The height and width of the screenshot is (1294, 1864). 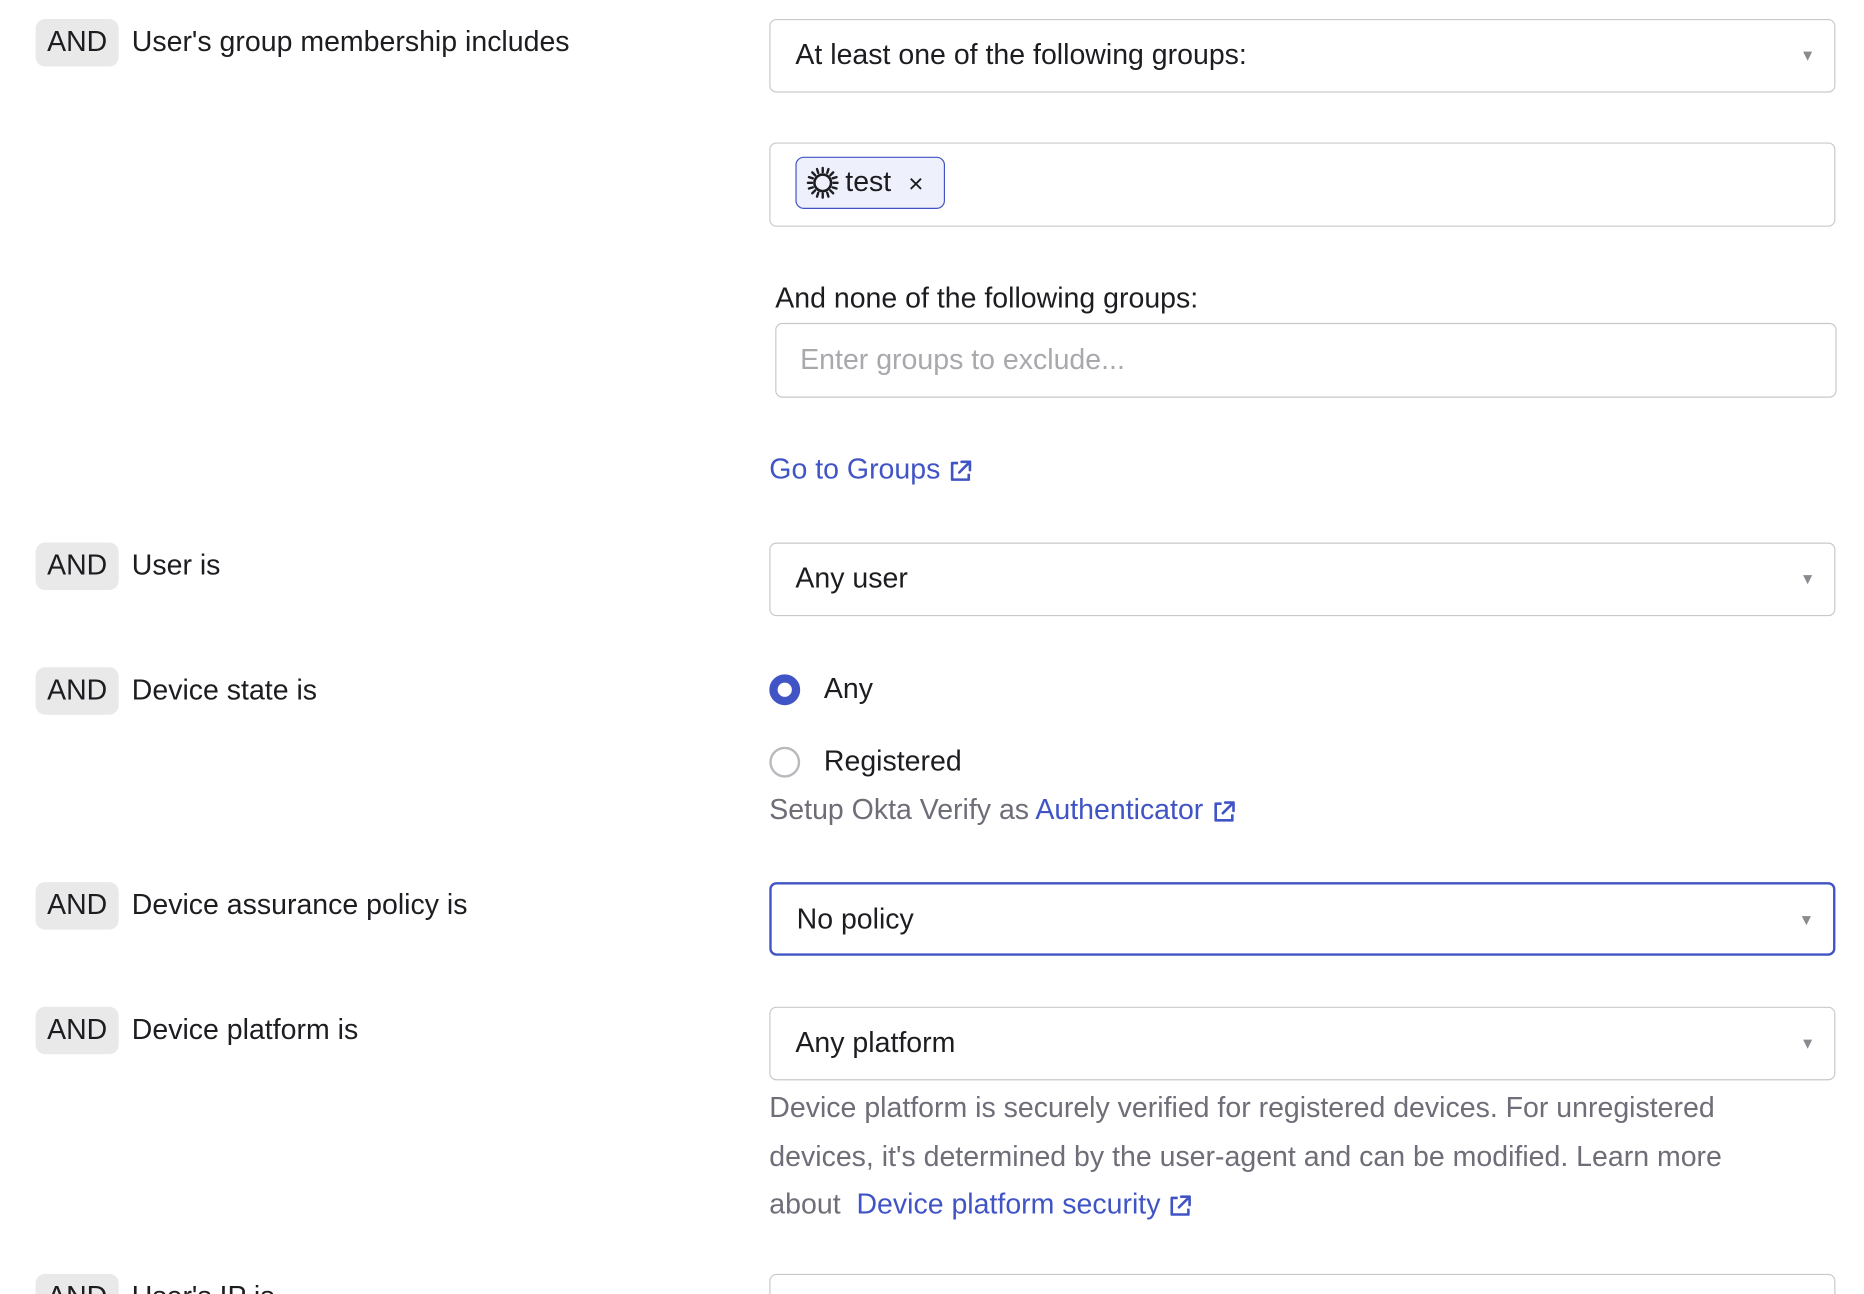 I want to click on group-membership-label: User's group membership includes, so click(x=350, y=42).